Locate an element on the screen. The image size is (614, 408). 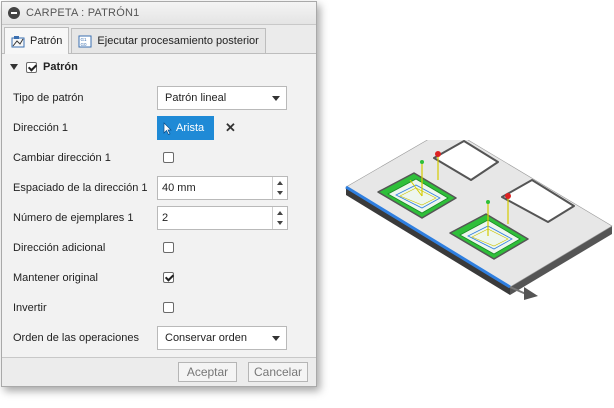
label-ejemplares: Número de ejemplares 1 is located at coordinates (73, 218).